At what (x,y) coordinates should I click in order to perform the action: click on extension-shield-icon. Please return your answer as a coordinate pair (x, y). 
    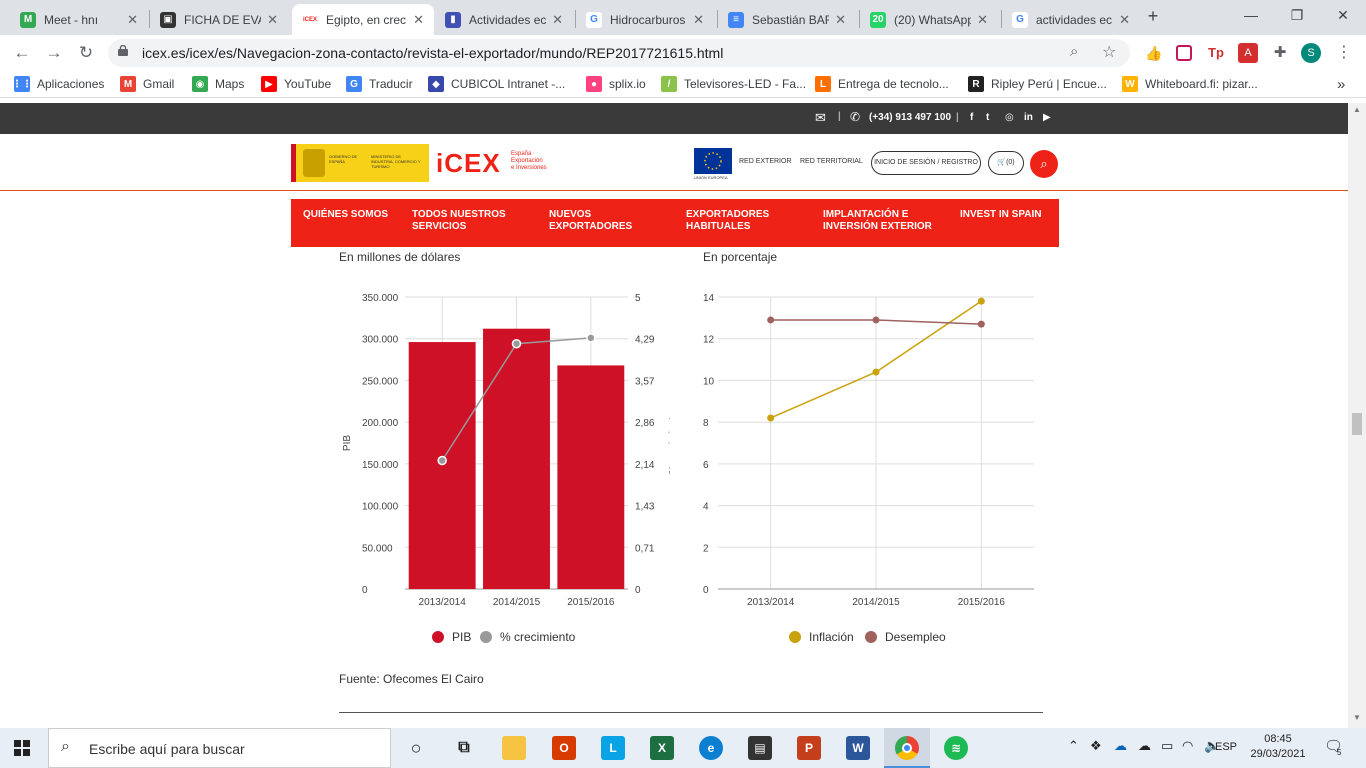
    Looking at the image, I should click on (1184, 53).